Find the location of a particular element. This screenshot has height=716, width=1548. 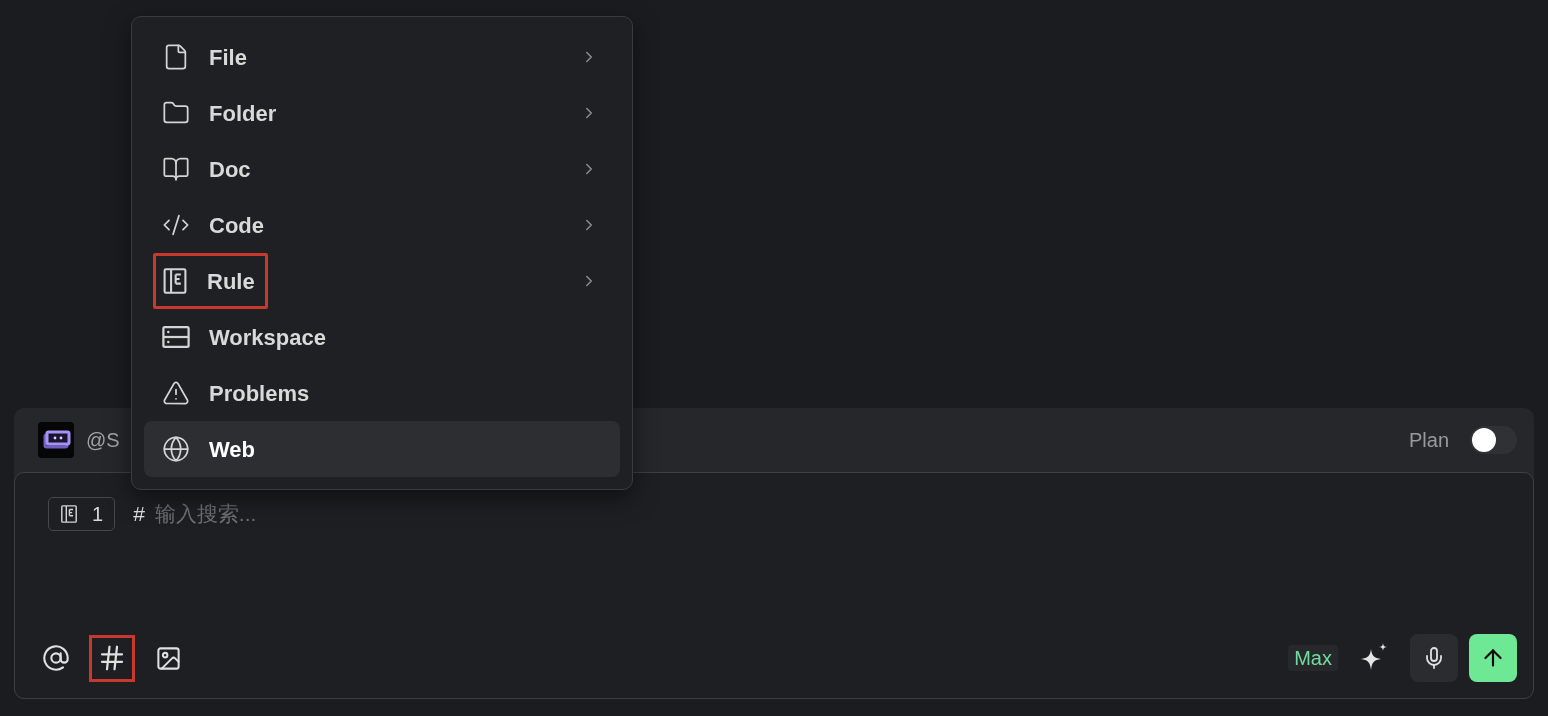

menu-item: Web is located at coordinates (382, 449).